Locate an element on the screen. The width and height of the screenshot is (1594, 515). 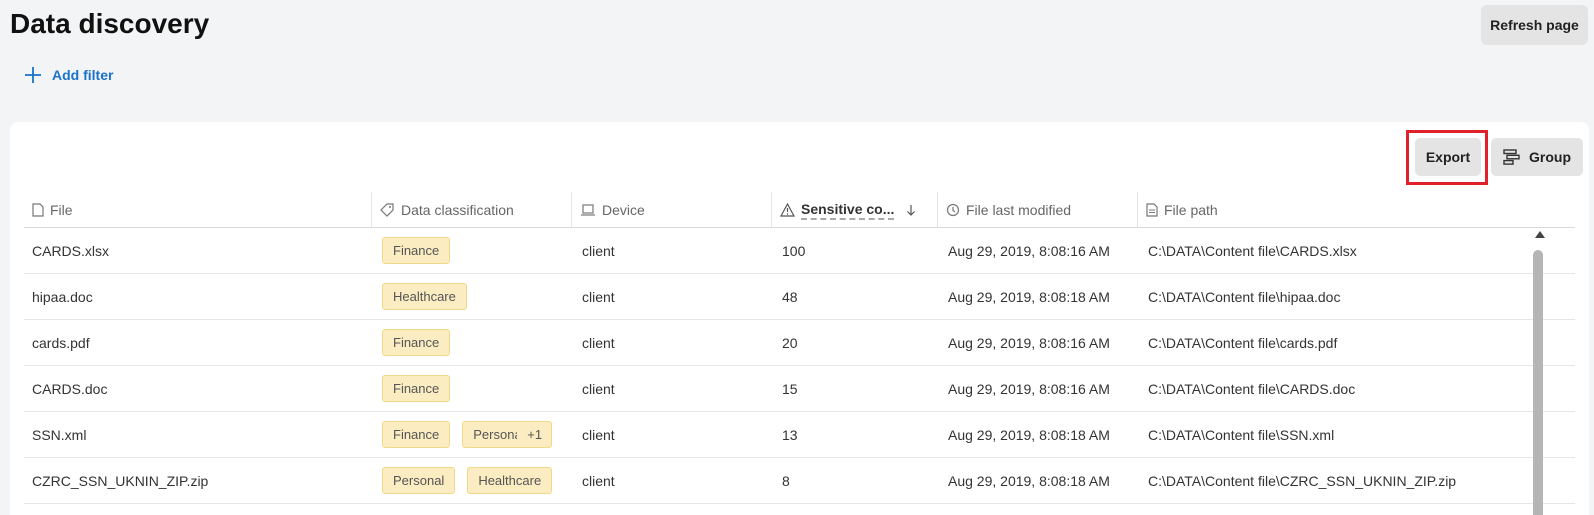
cell-sensitive-count: 15 is located at coordinates (790, 388).